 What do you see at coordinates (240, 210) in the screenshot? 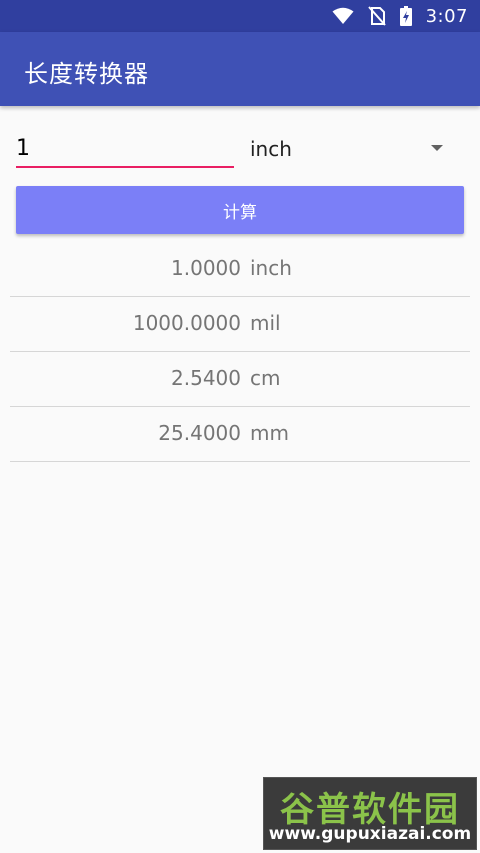
I see `calculate-button: 计算` at bounding box center [240, 210].